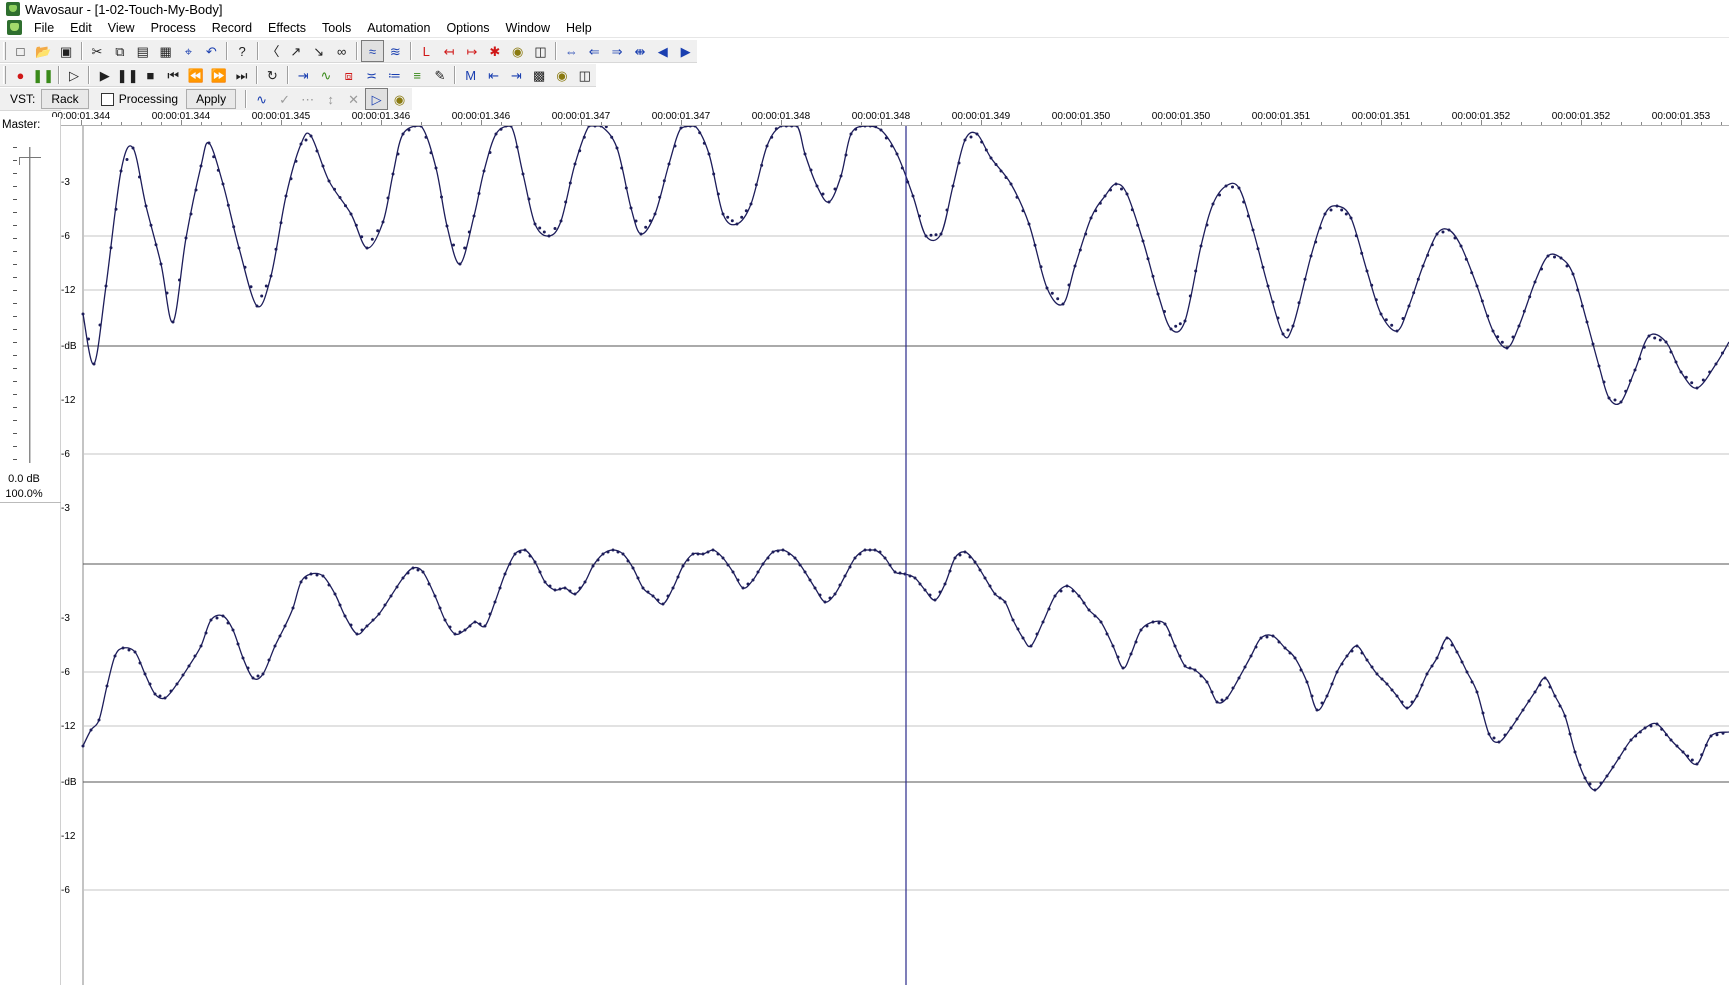 The width and height of the screenshot is (1729, 985). I want to click on skip-end-icon: ⏭, so click(241, 75).